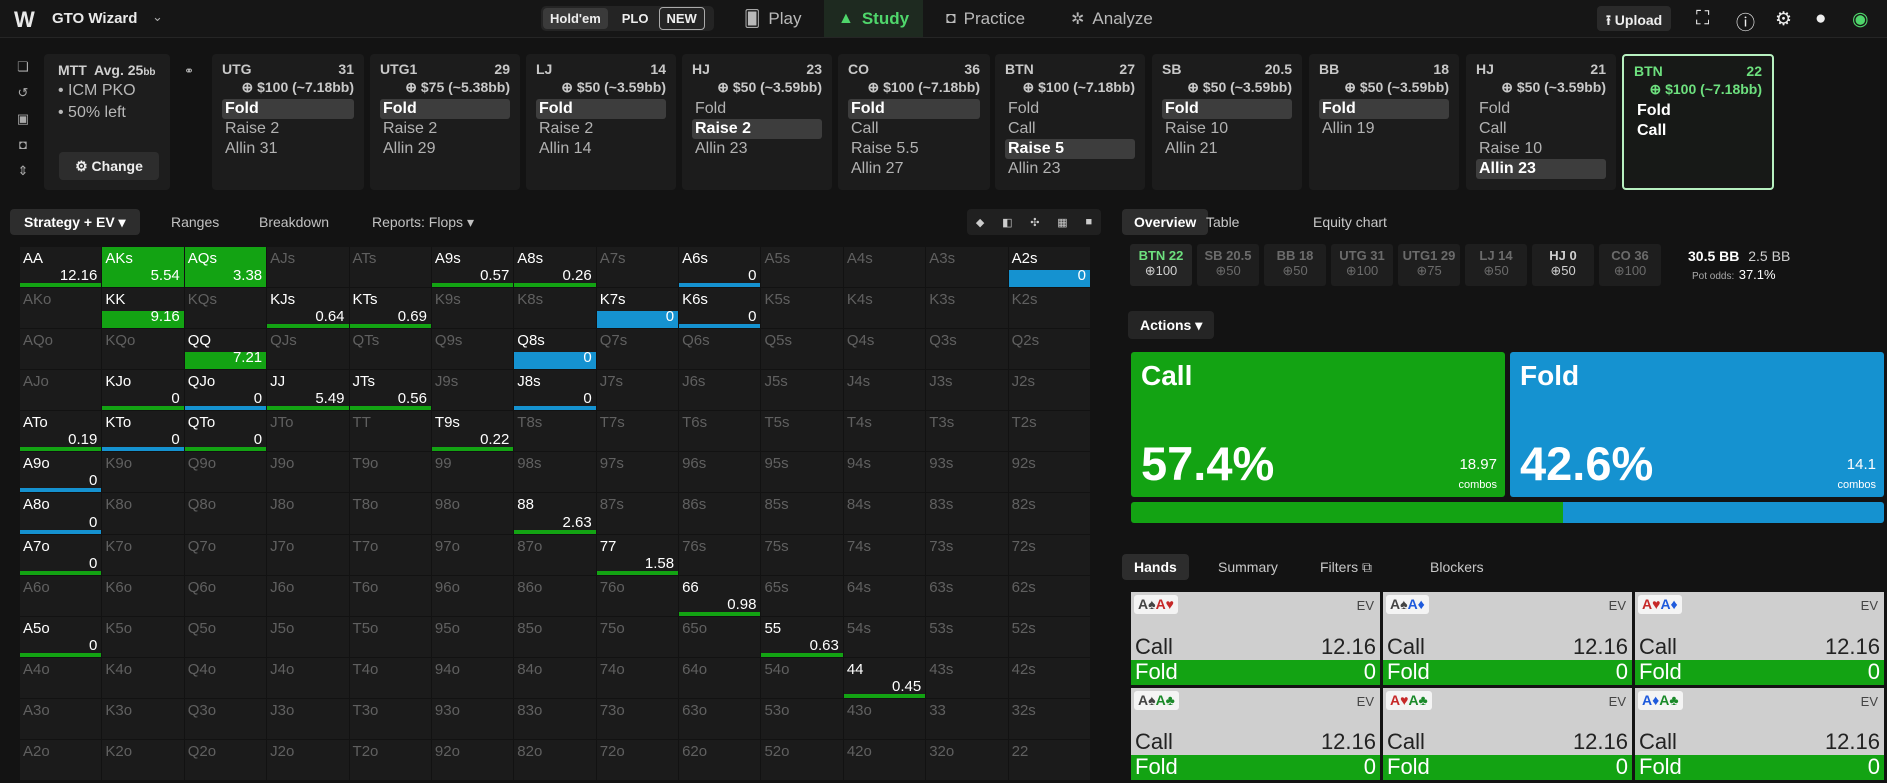 This screenshot has width=1887, height=783. Describe the element at coordinates (75, 222) in the screenshot. I see `tab-strategy-ev: Strategy + EV ▾` at that location.